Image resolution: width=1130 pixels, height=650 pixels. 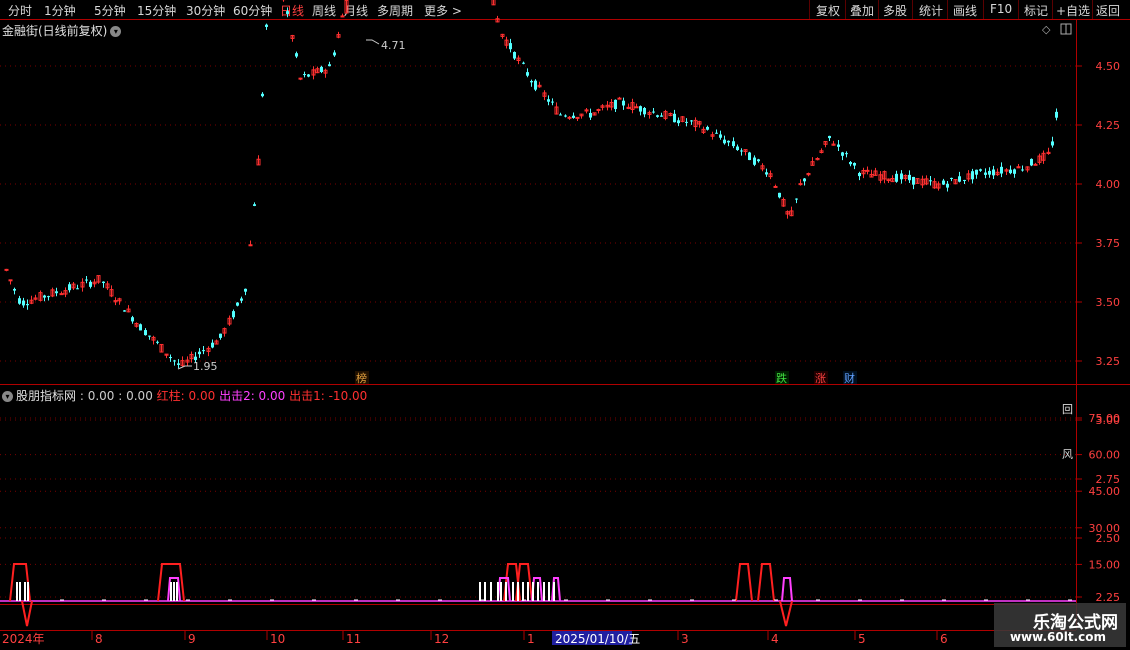 I want to click on indicator-tick-label: 30.00, so click(x=1105, y=528).